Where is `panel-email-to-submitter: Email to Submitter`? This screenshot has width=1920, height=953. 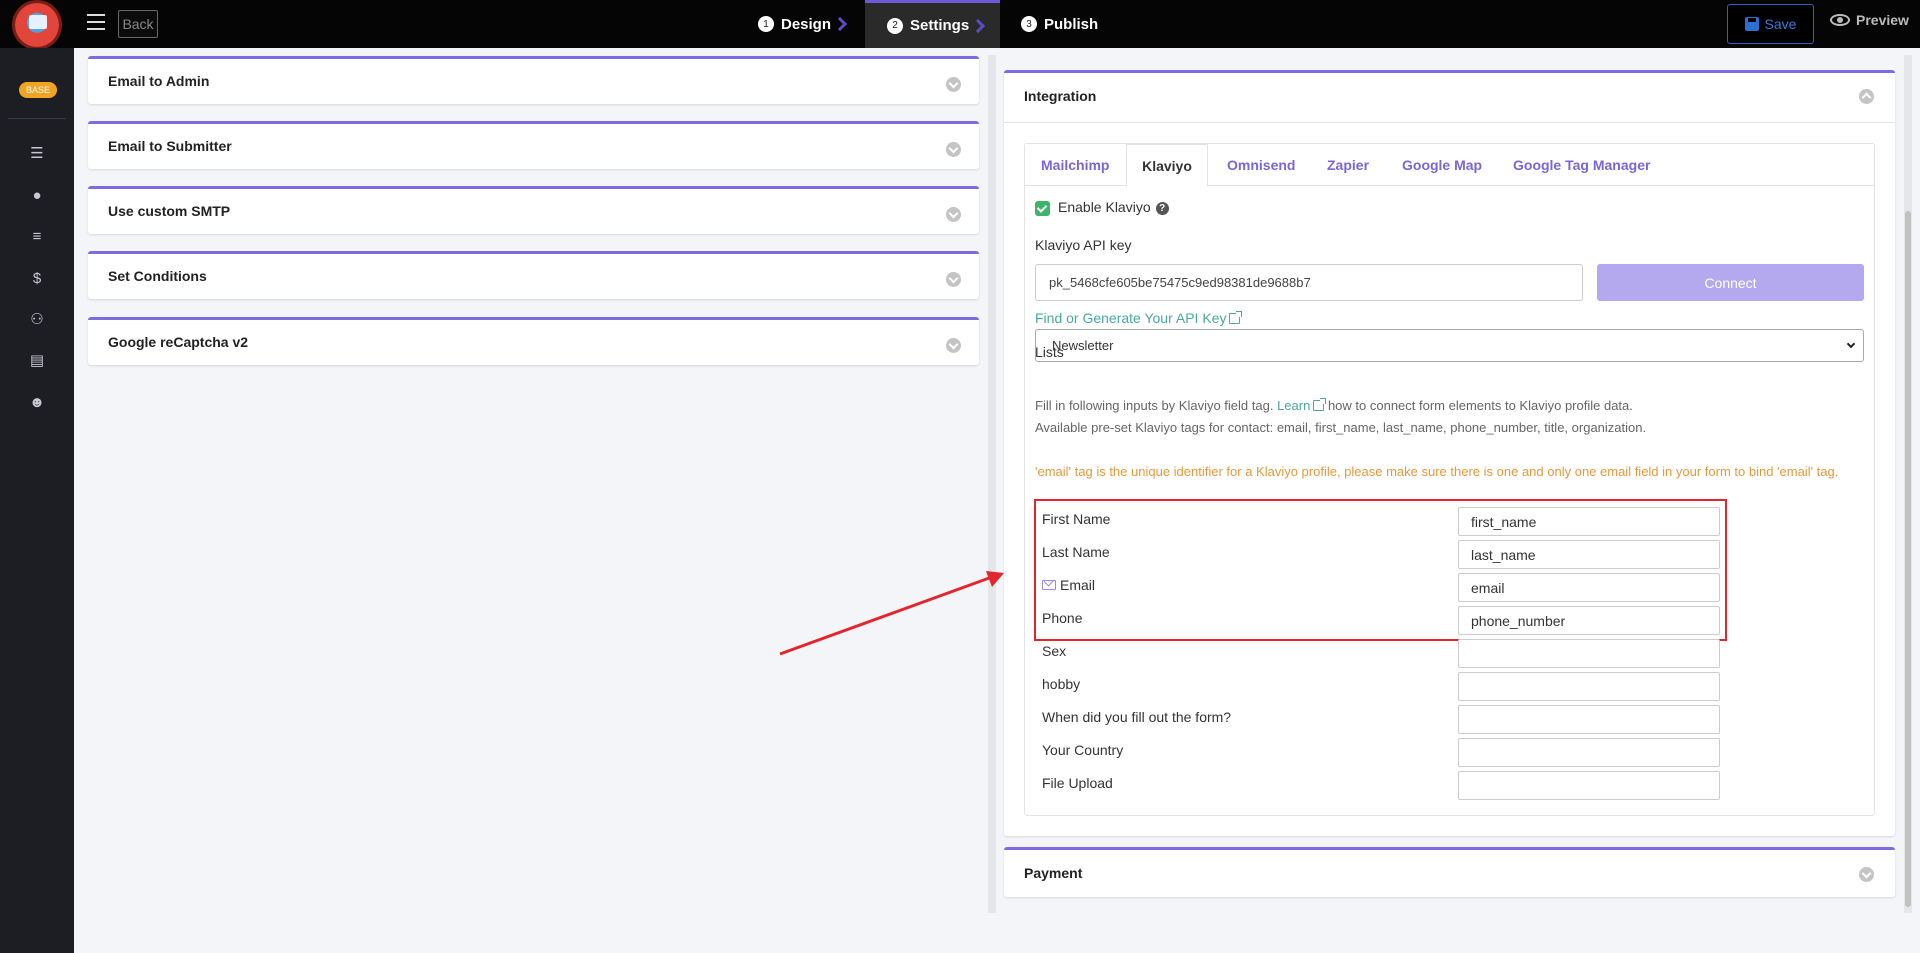 panel-email-to-submitter: Email to Submitter is located at coordinates (533, 145).